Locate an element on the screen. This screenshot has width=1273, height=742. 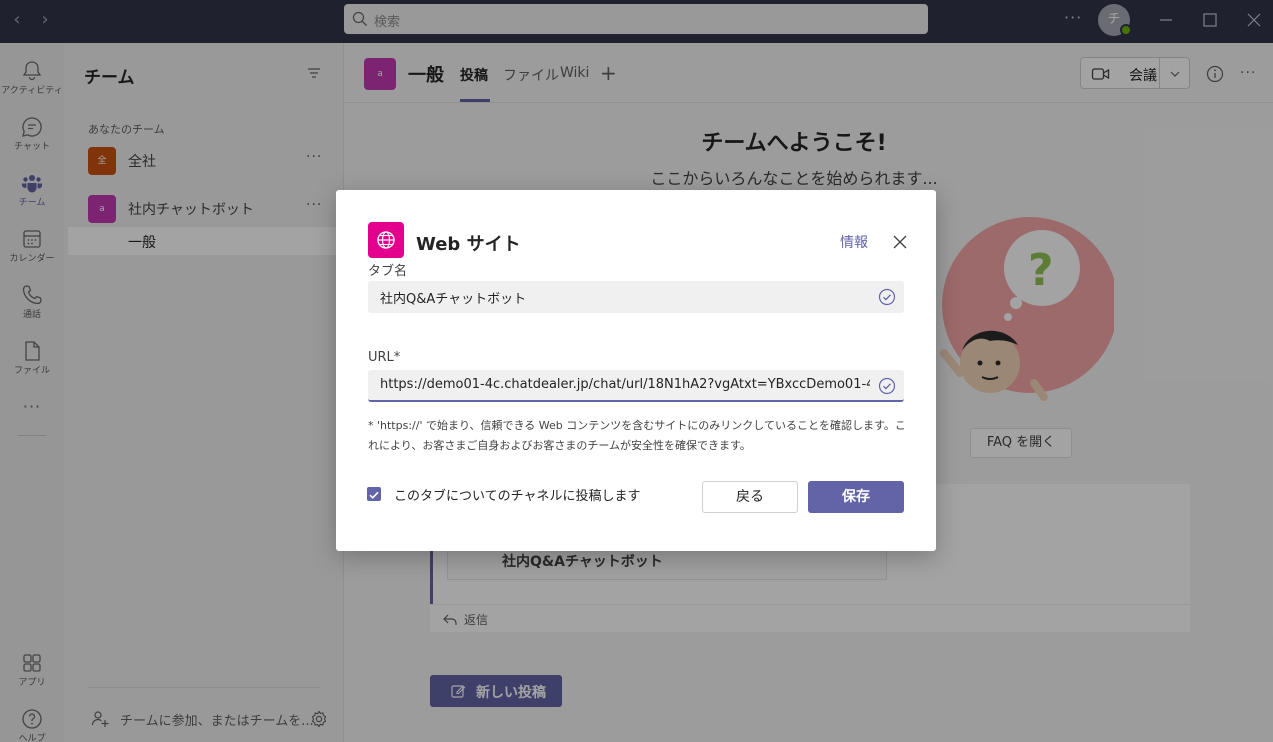
post-to-channel-label: このタブについてのチャネルに投稿します is located at coordinates (517, 494).